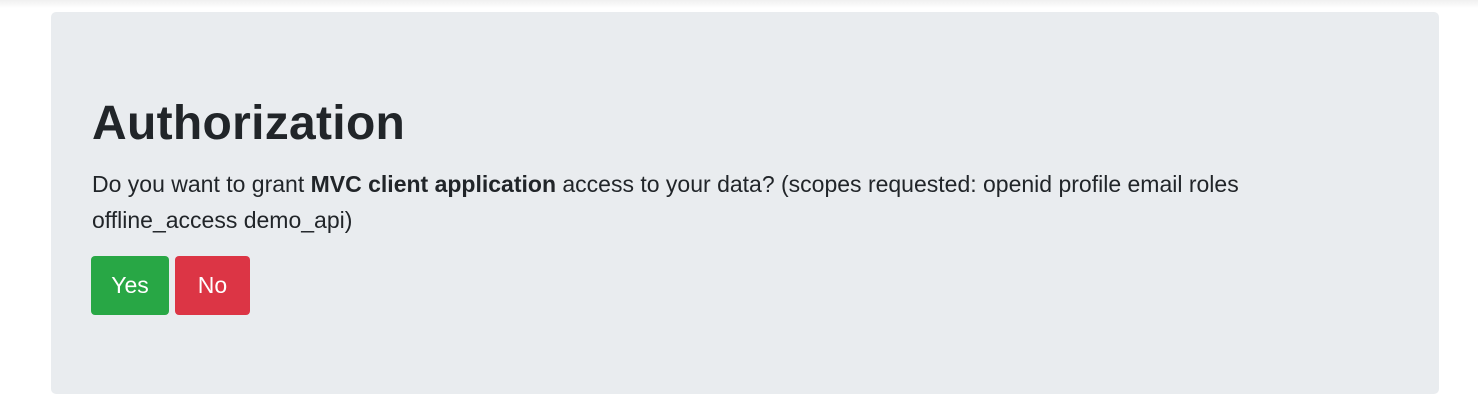  I want to click on yes-button: Yes, so click(130, 285).